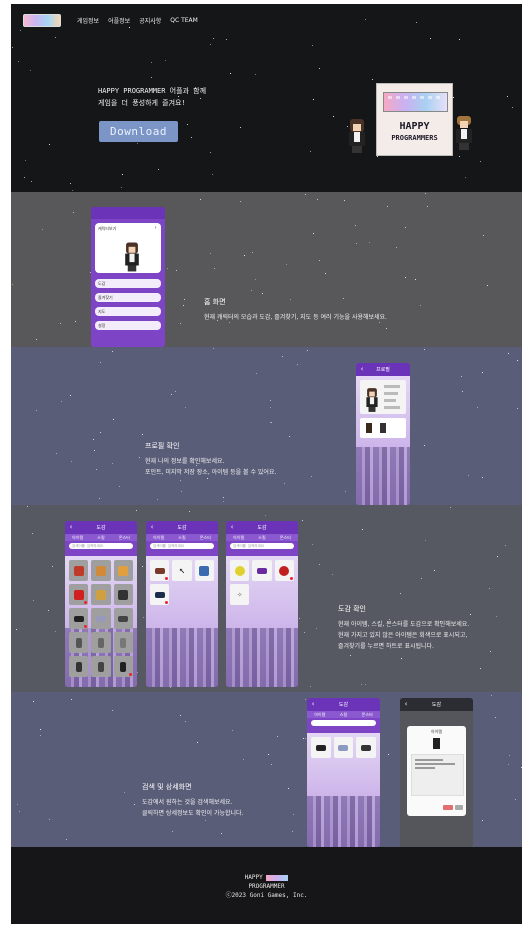  Describe the element at coordinates (240, 594) in the screenshot. I see `monster-cell: ✧` at that location.